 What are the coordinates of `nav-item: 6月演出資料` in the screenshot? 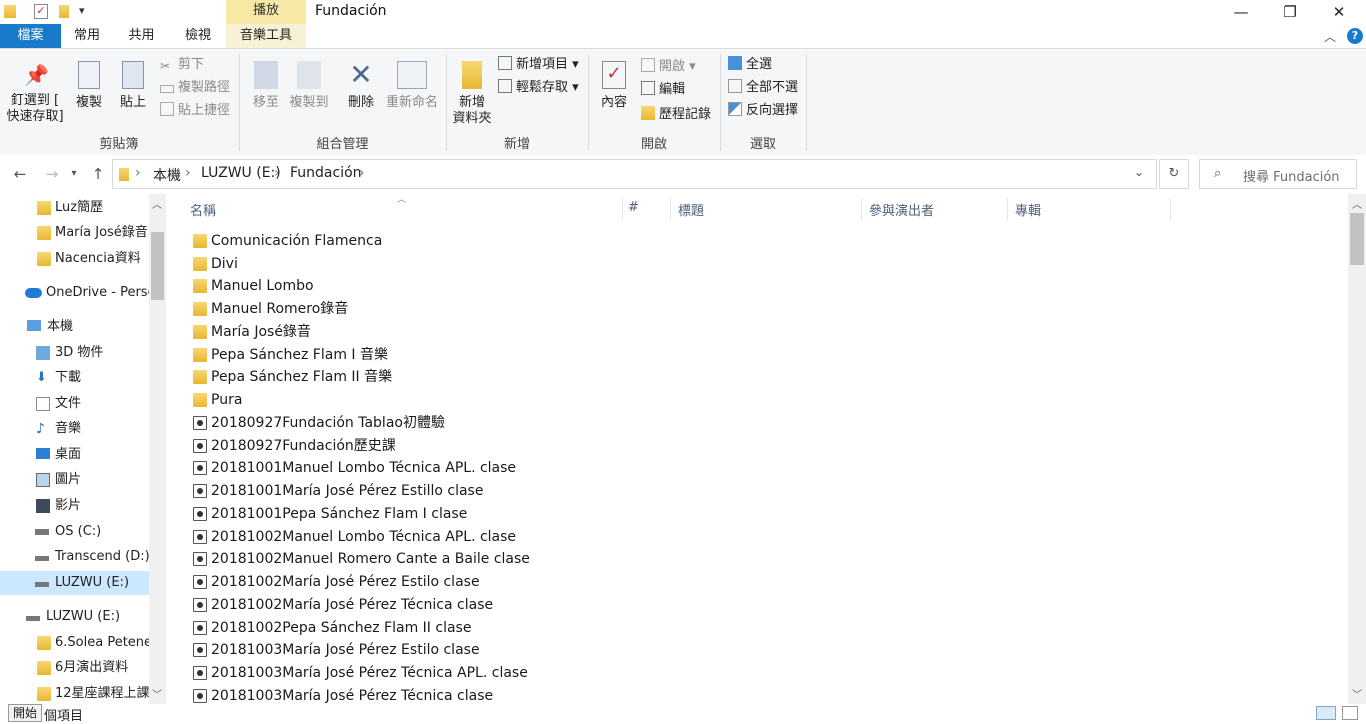 It's located at (75, 668).